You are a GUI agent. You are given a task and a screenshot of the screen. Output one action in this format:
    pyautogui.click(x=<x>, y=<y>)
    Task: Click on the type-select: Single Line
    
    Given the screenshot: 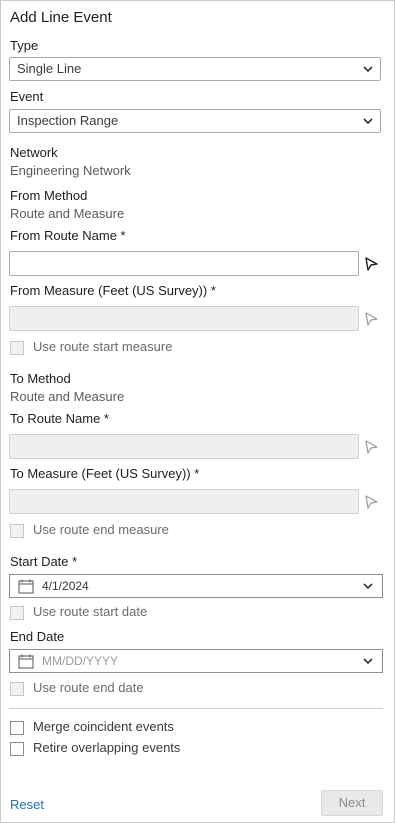 What is the action you would take?
    pyautogui.click(x=195, y=69)
    